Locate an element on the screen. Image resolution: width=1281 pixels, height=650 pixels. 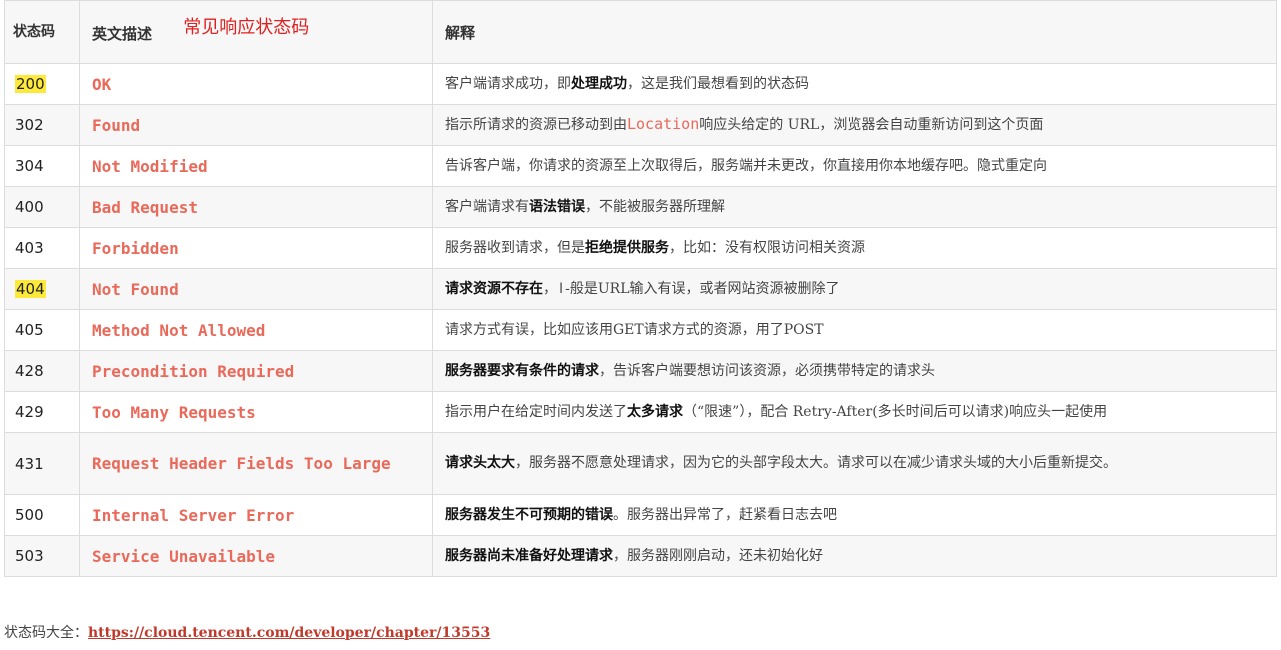
status-name: Found is located at coordinates (256, 125).